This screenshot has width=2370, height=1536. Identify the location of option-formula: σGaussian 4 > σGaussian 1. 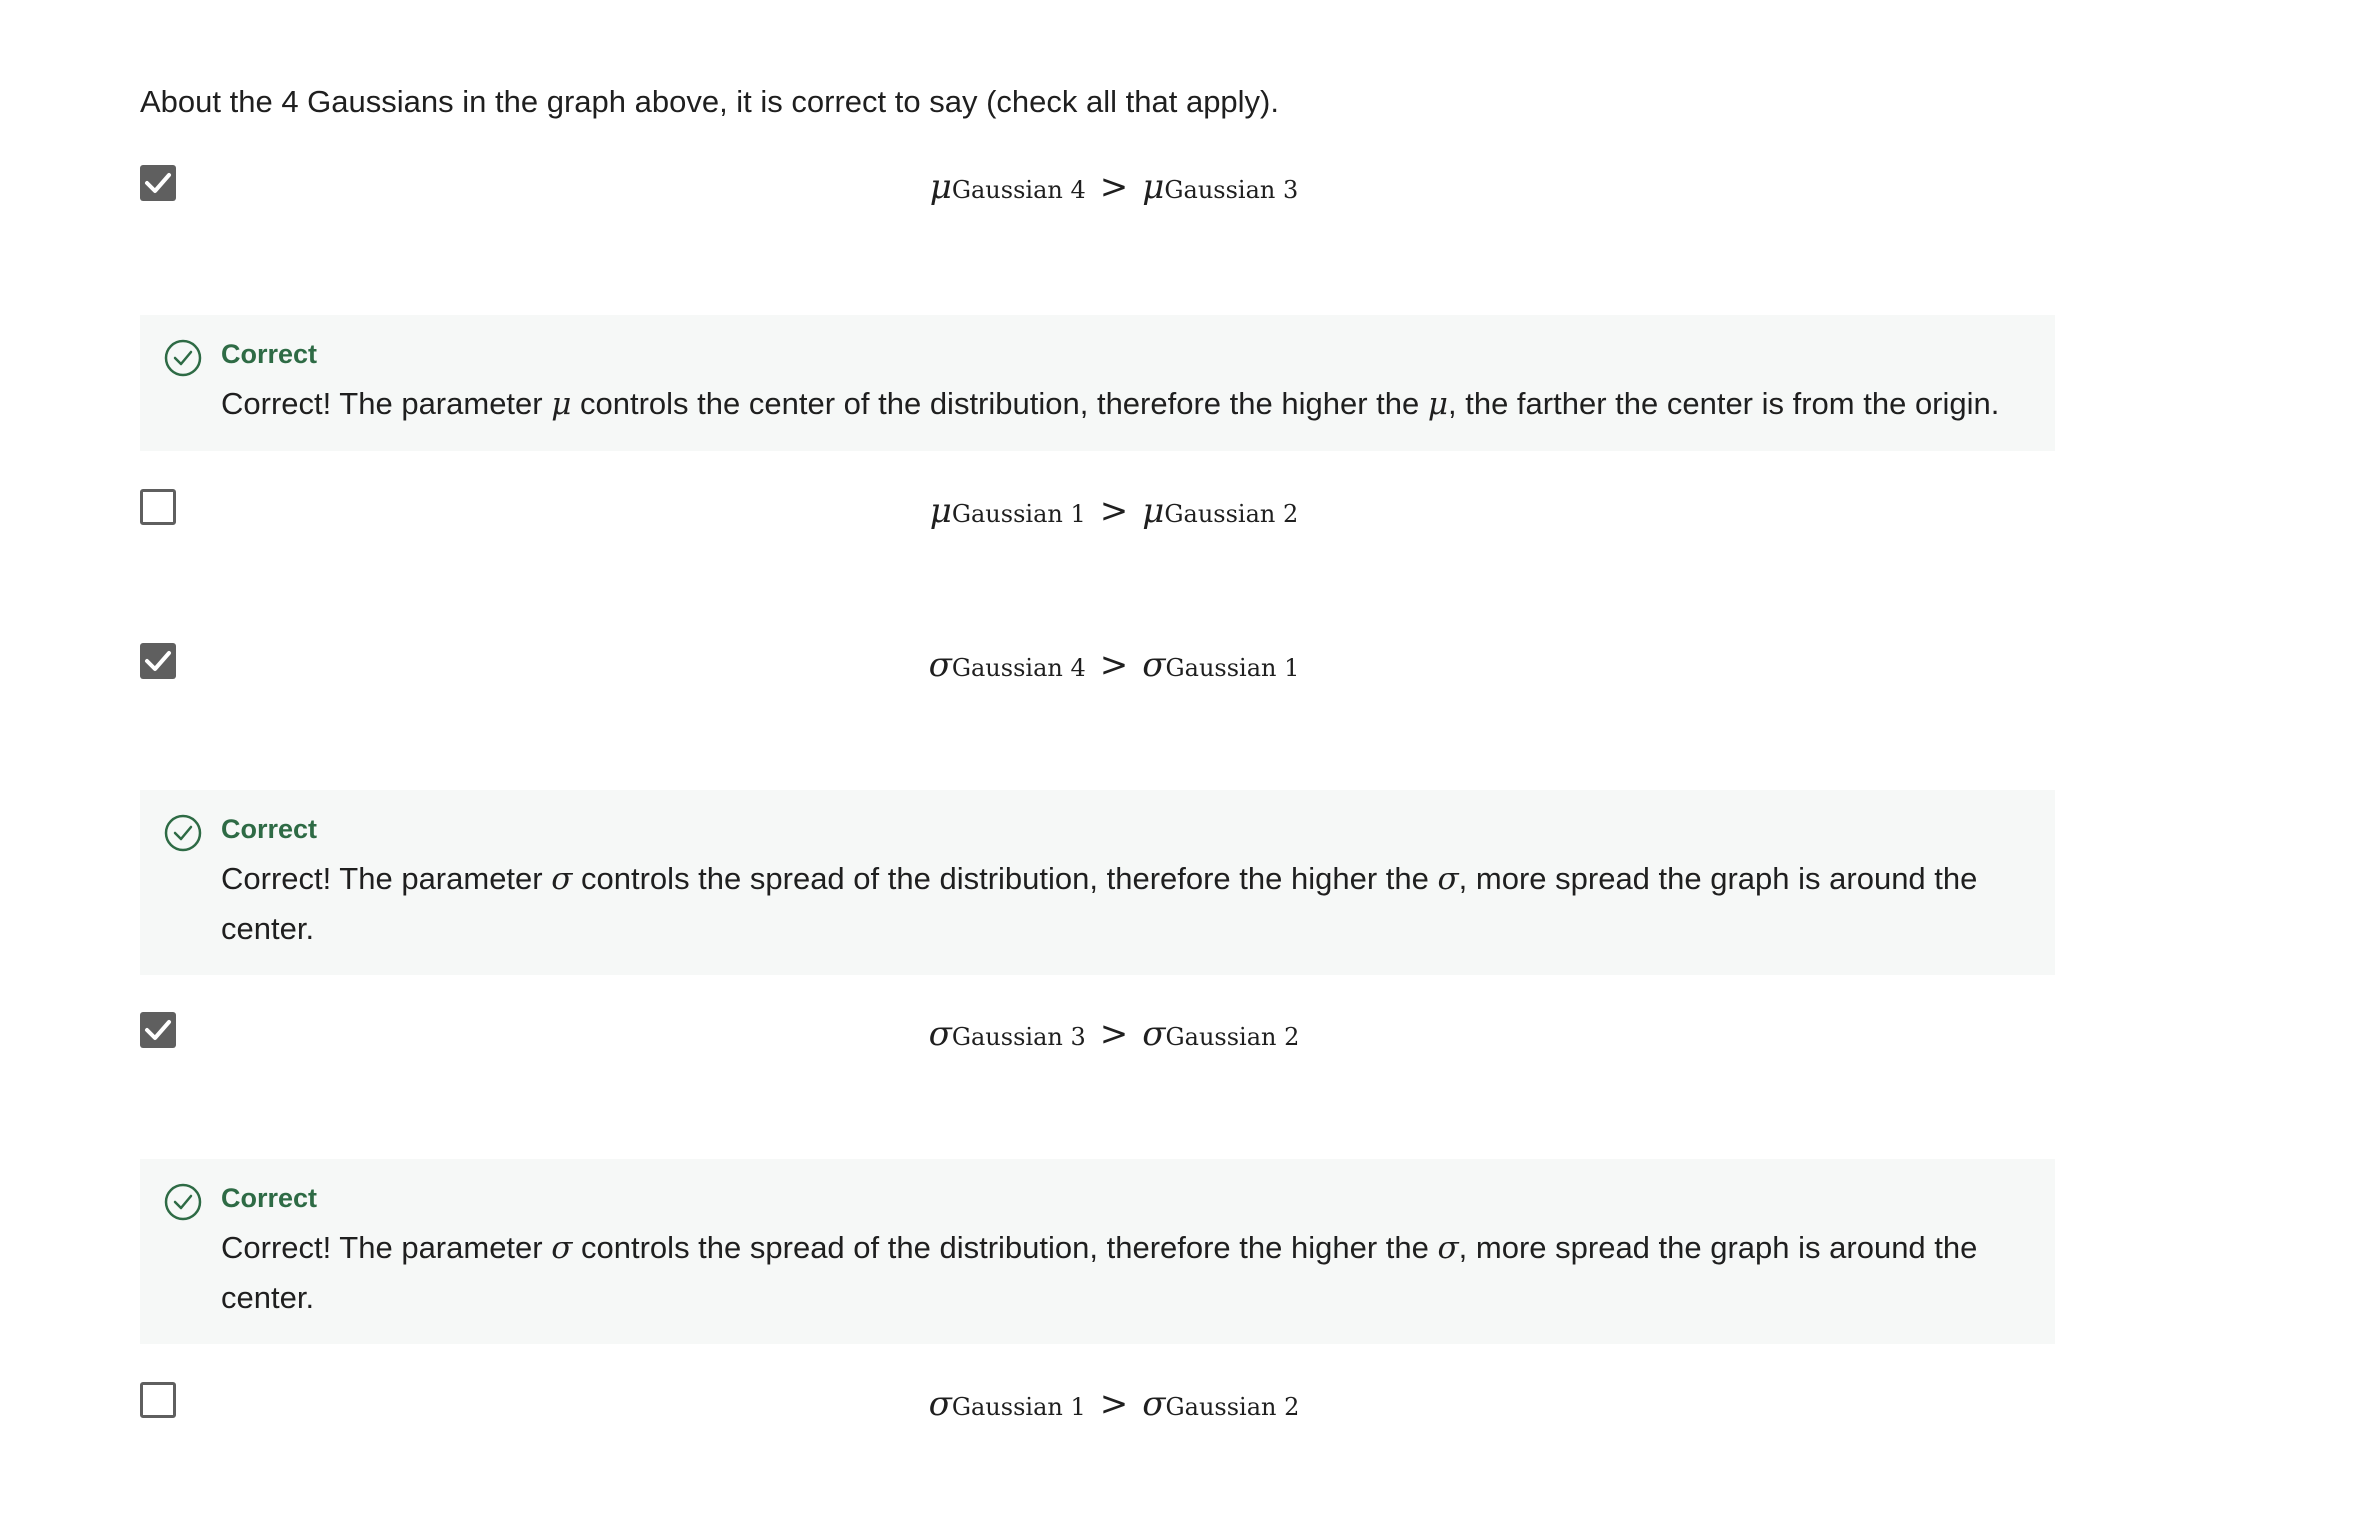
(1114, 665).